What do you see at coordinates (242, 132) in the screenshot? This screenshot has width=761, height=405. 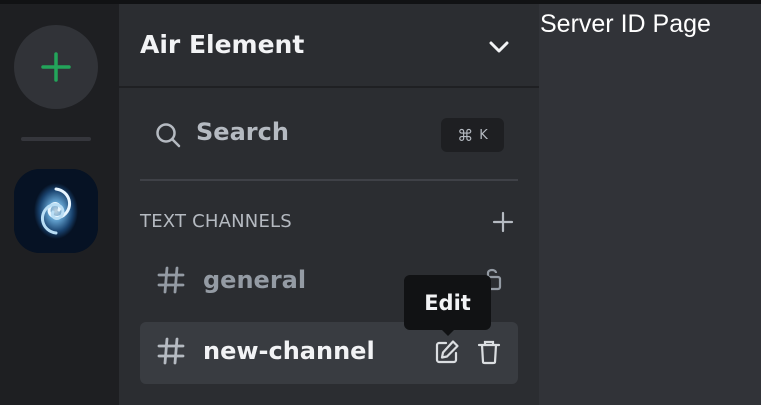 I see `search-label: Search` at bounding box center [242, 132].